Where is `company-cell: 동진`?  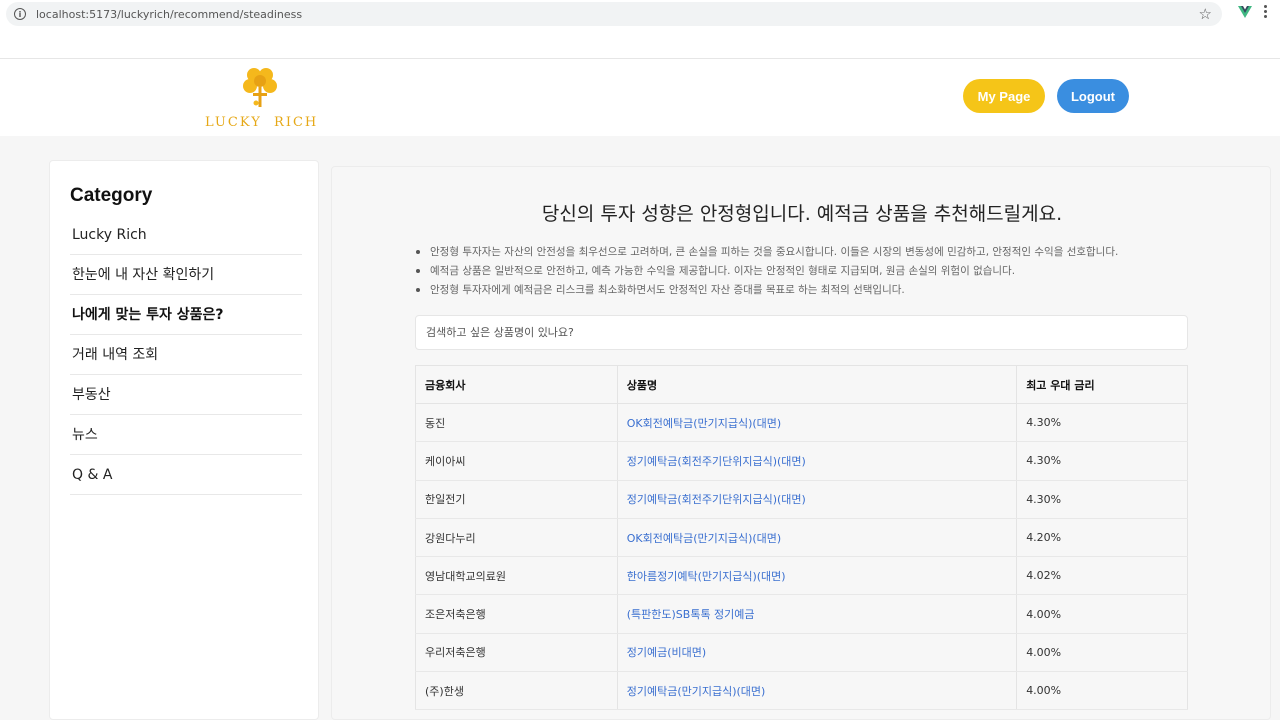 company-cell: 동진 is located at coordinates (516, 423).